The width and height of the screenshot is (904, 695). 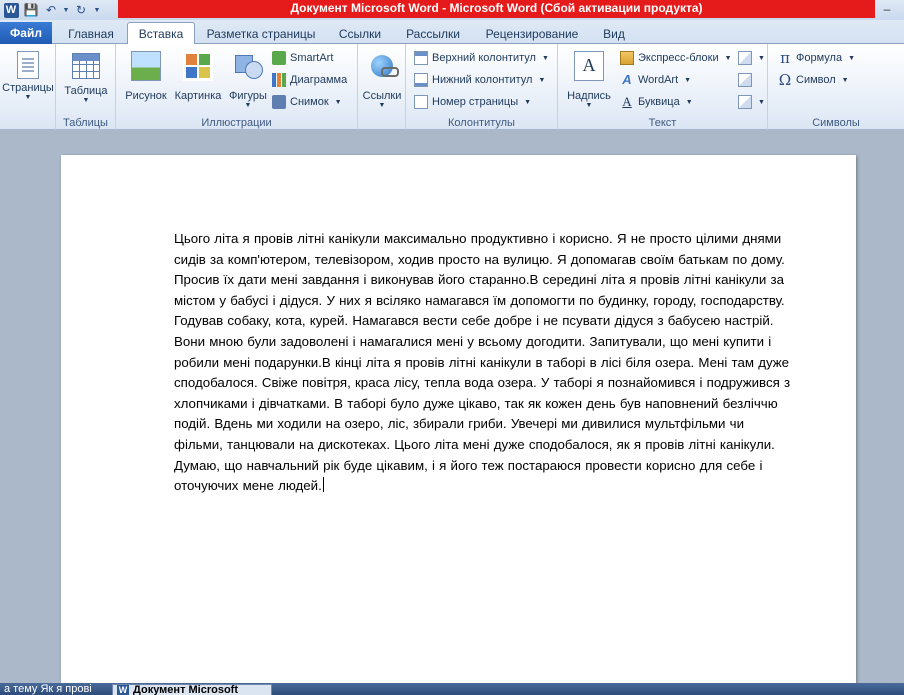 What do you see at coordinates (86, 66) in the screenshot?
I see `table-icon` at bounding box center [86, 66].